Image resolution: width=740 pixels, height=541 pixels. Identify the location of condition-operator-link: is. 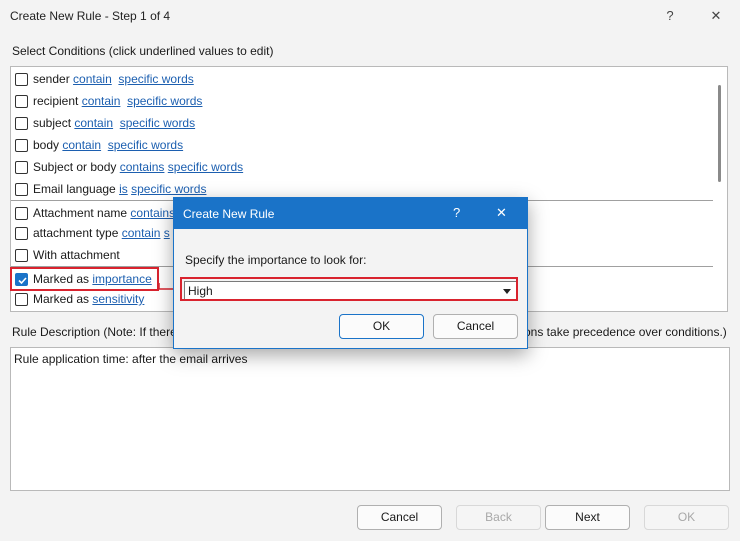
(123, 189).